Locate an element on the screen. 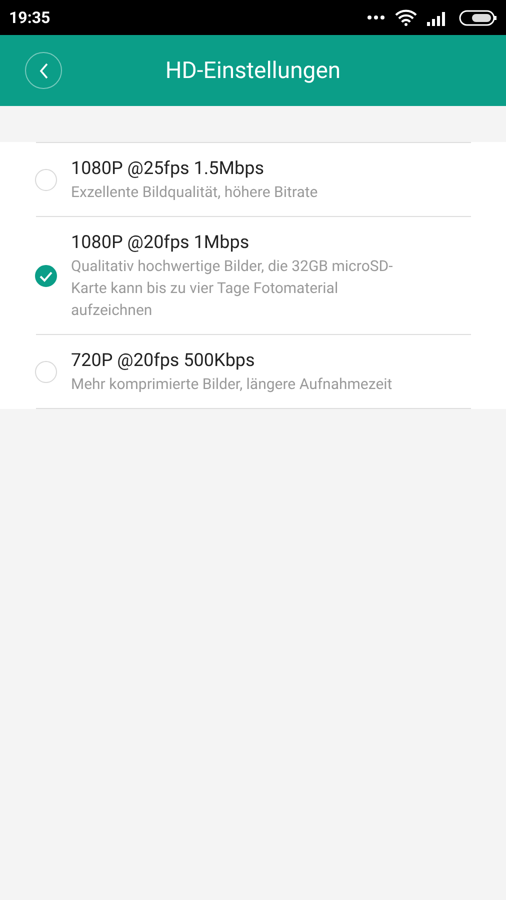 The image size is (506, 900). option-description: Mehr komprimierte Bilder, längere Aufnahmezeit is located at coordinates (232, 384).